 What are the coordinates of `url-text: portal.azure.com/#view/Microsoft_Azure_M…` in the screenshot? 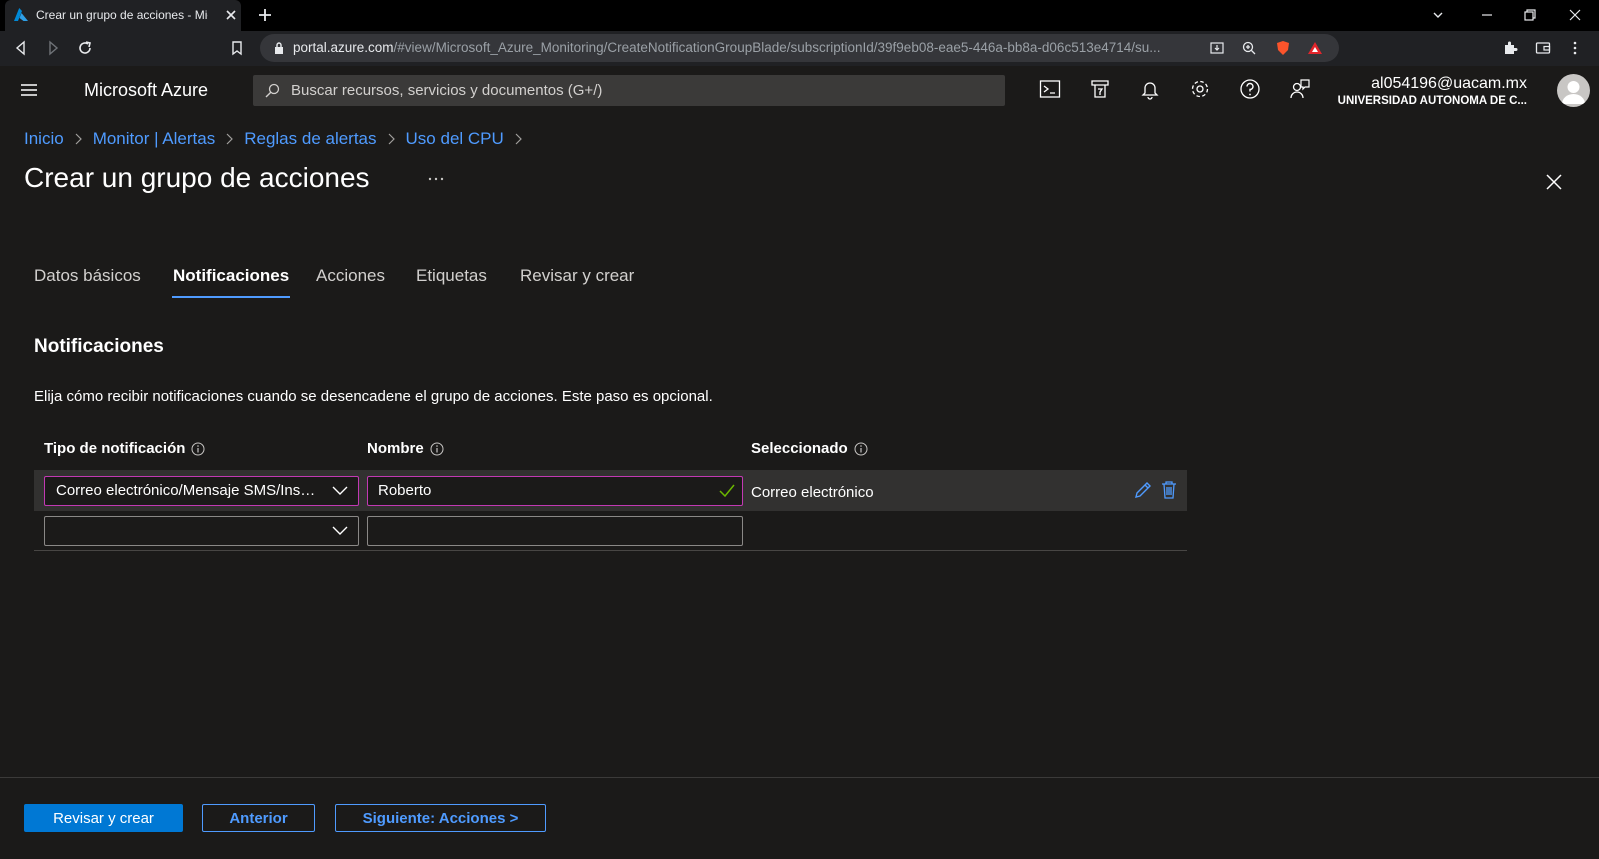 It's located at (758, 47).